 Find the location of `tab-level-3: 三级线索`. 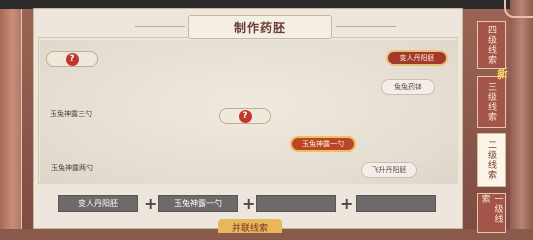

tab-level-3: 三级线索 is located at coordinates (491, 102).